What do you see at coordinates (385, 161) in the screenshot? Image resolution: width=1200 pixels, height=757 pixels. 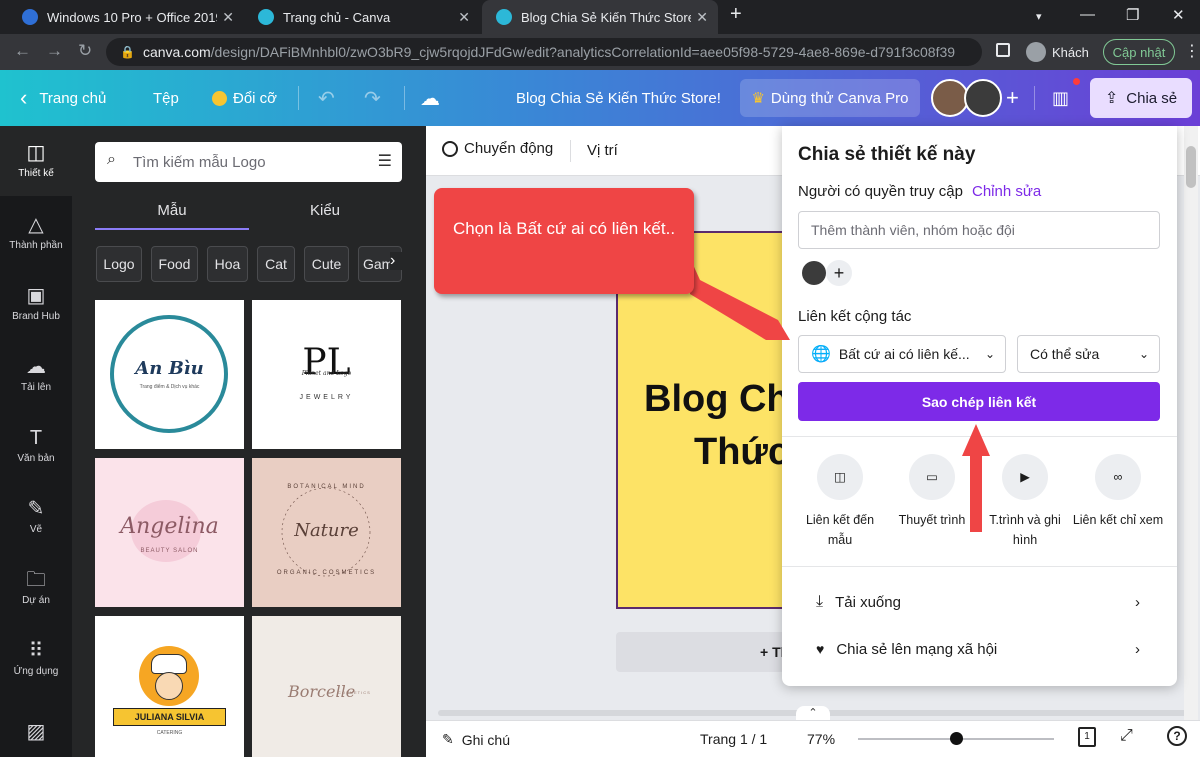 I see `filter-icon: ☰` at bounding box center [385, 161].